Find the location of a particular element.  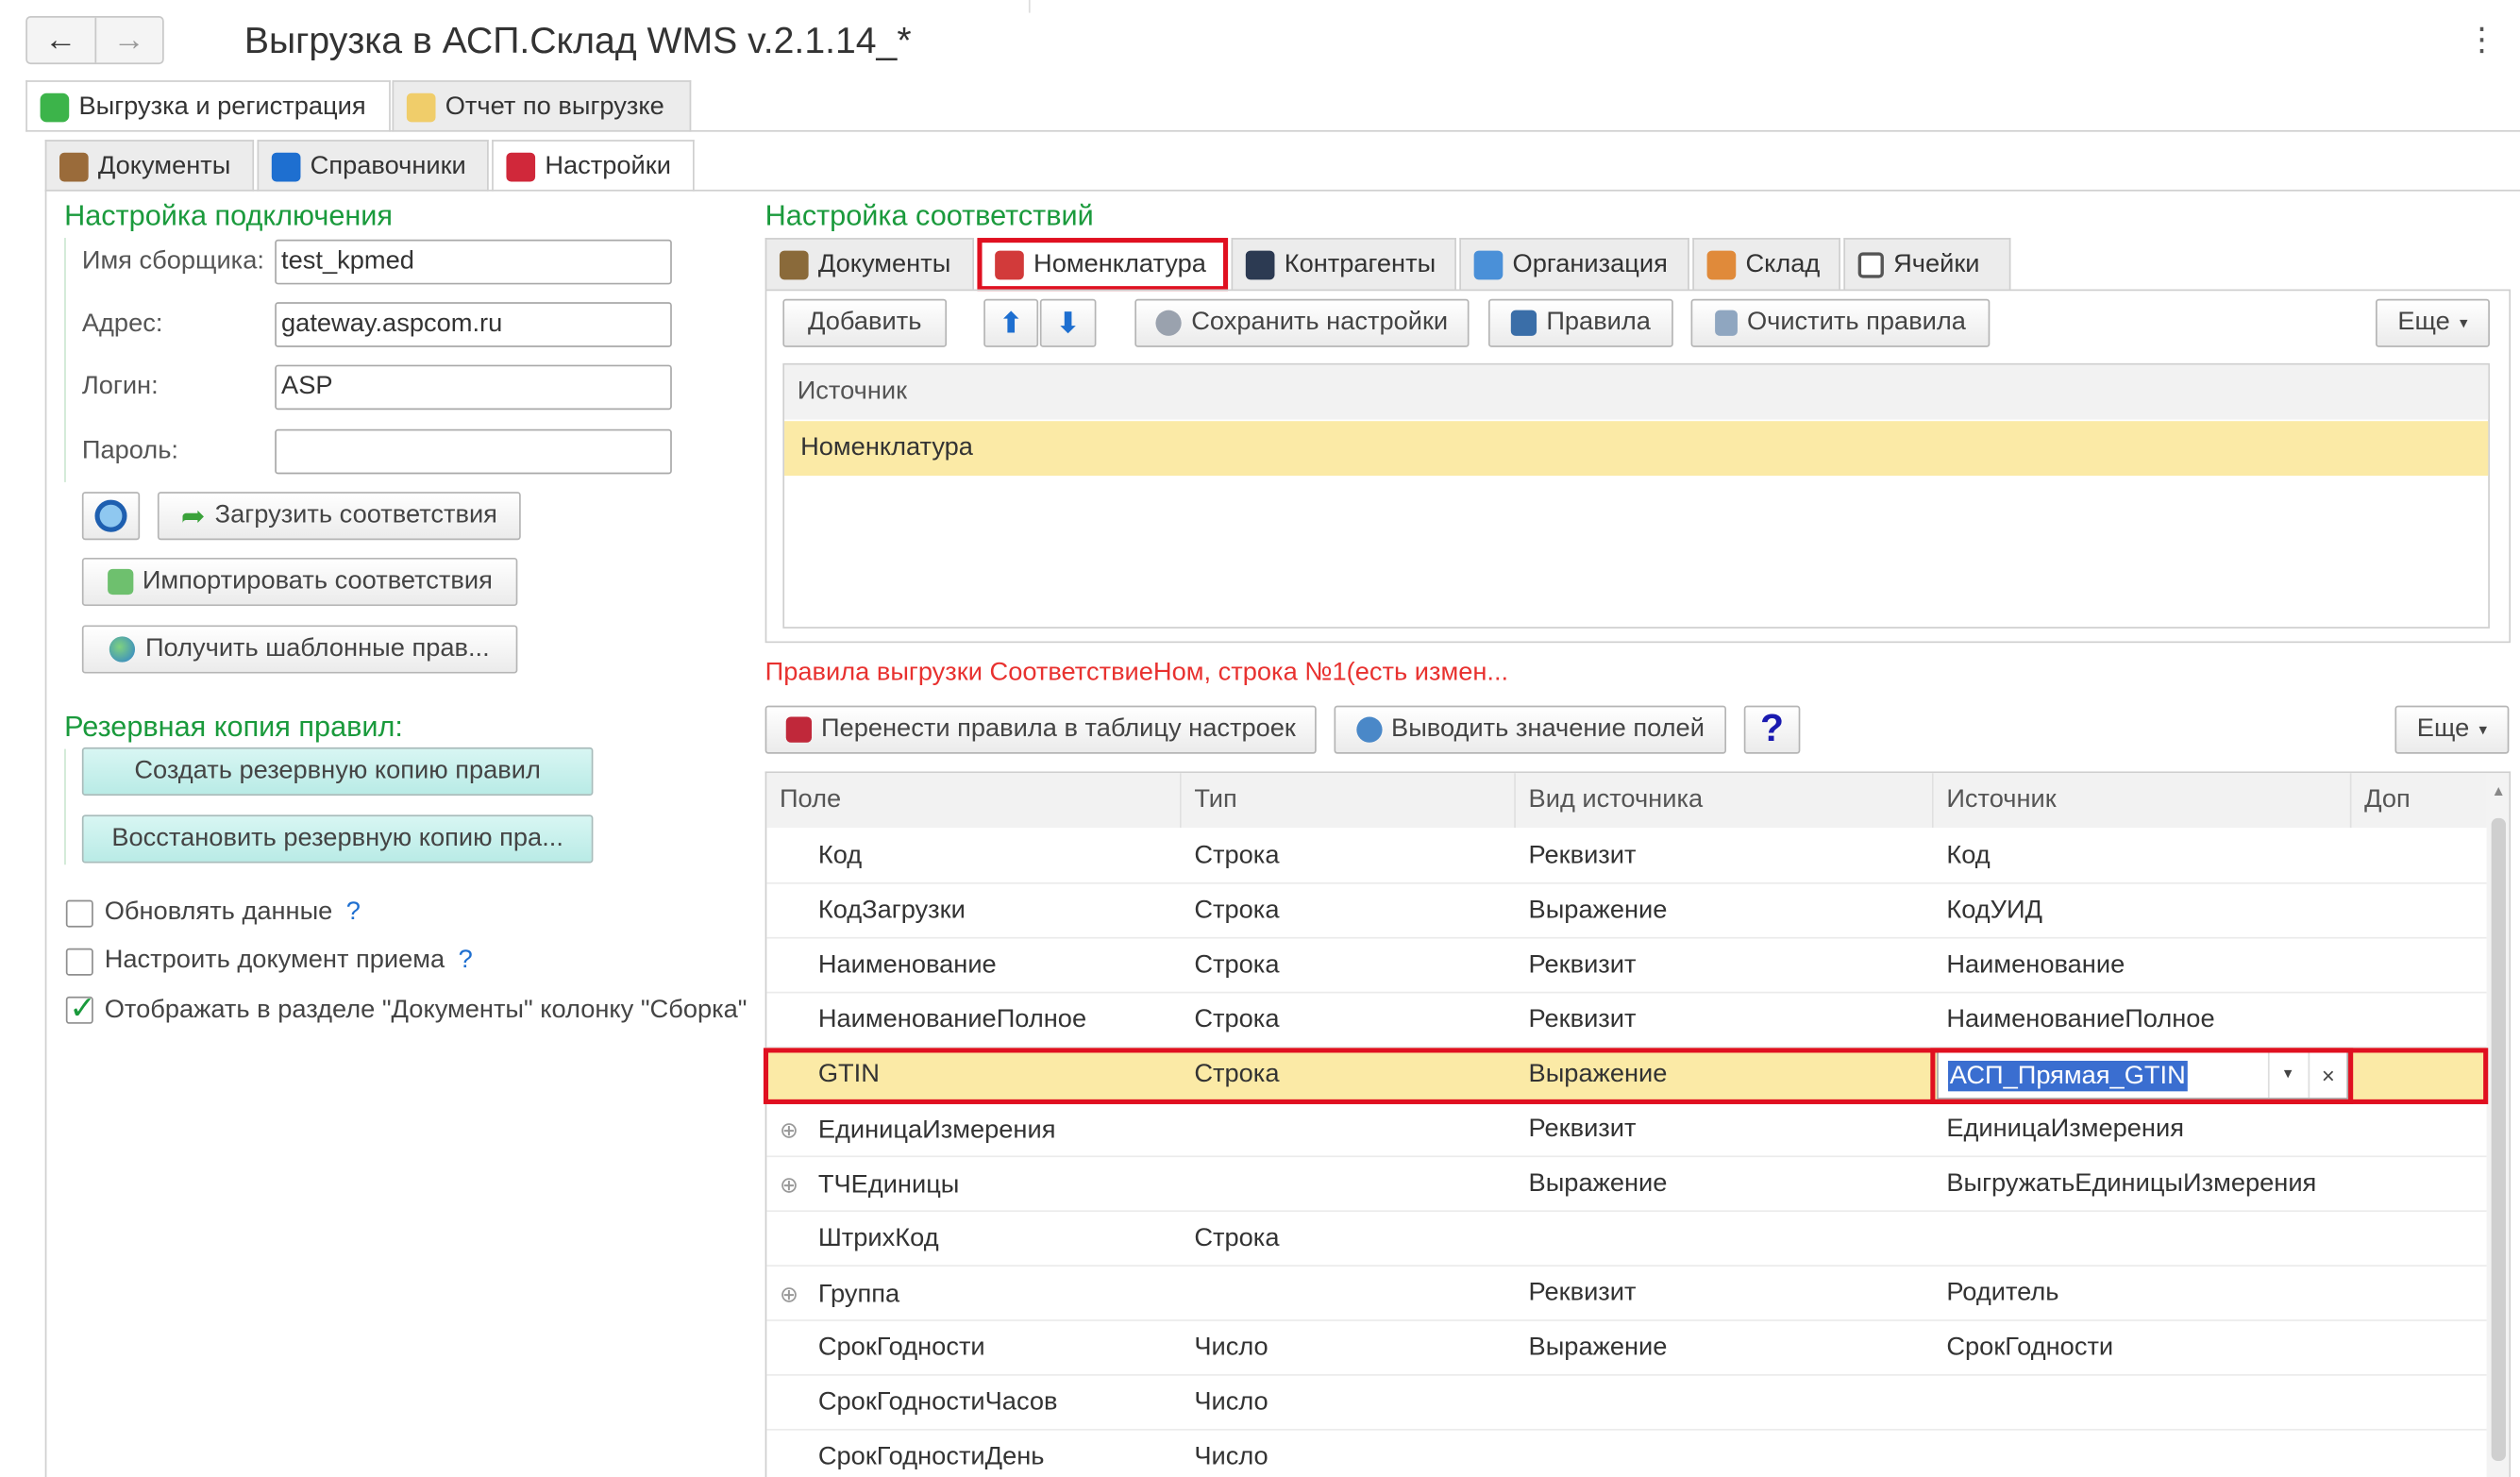

basket-icon is located at coordinates (1009, 264).